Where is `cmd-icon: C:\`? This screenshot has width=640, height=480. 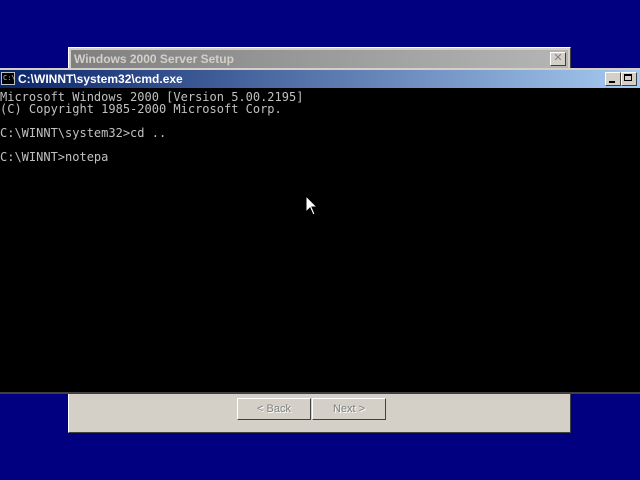
cmd-icon: C:\ is located at coordinates (8, 78).